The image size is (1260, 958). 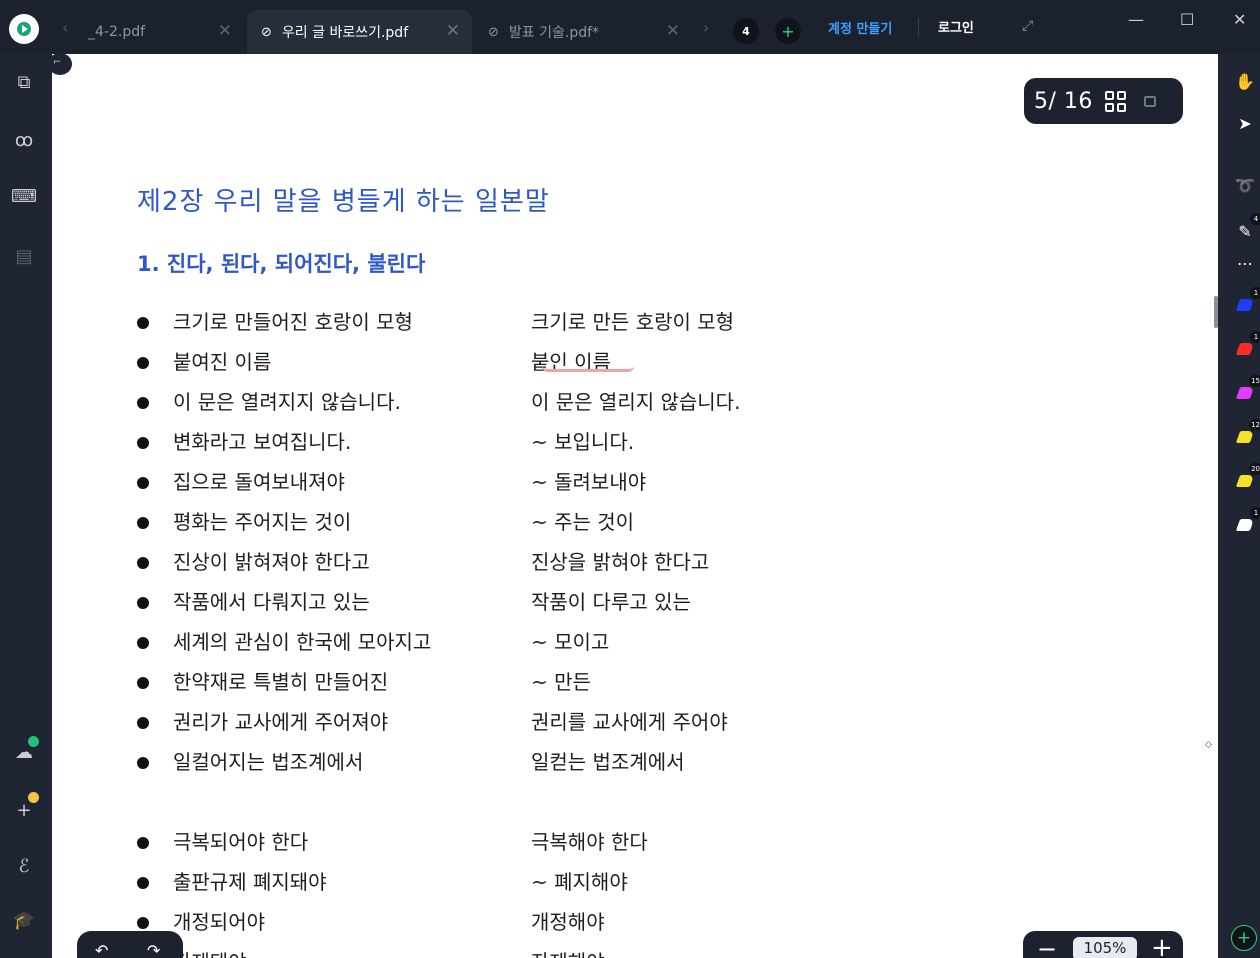 I want to click on list-item: 세계의 관심이 한국에 모아지고 ~ 모이고, so click(x=587, y=641).